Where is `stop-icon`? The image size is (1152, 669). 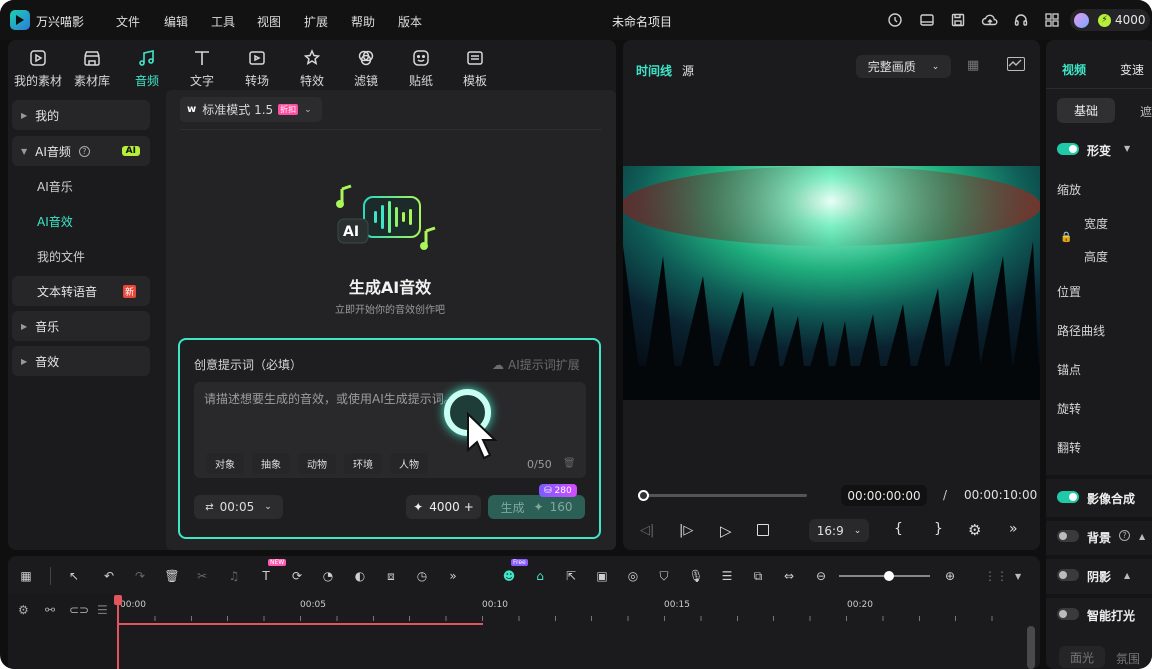
stop-icon is located at coordinates (763, 530).